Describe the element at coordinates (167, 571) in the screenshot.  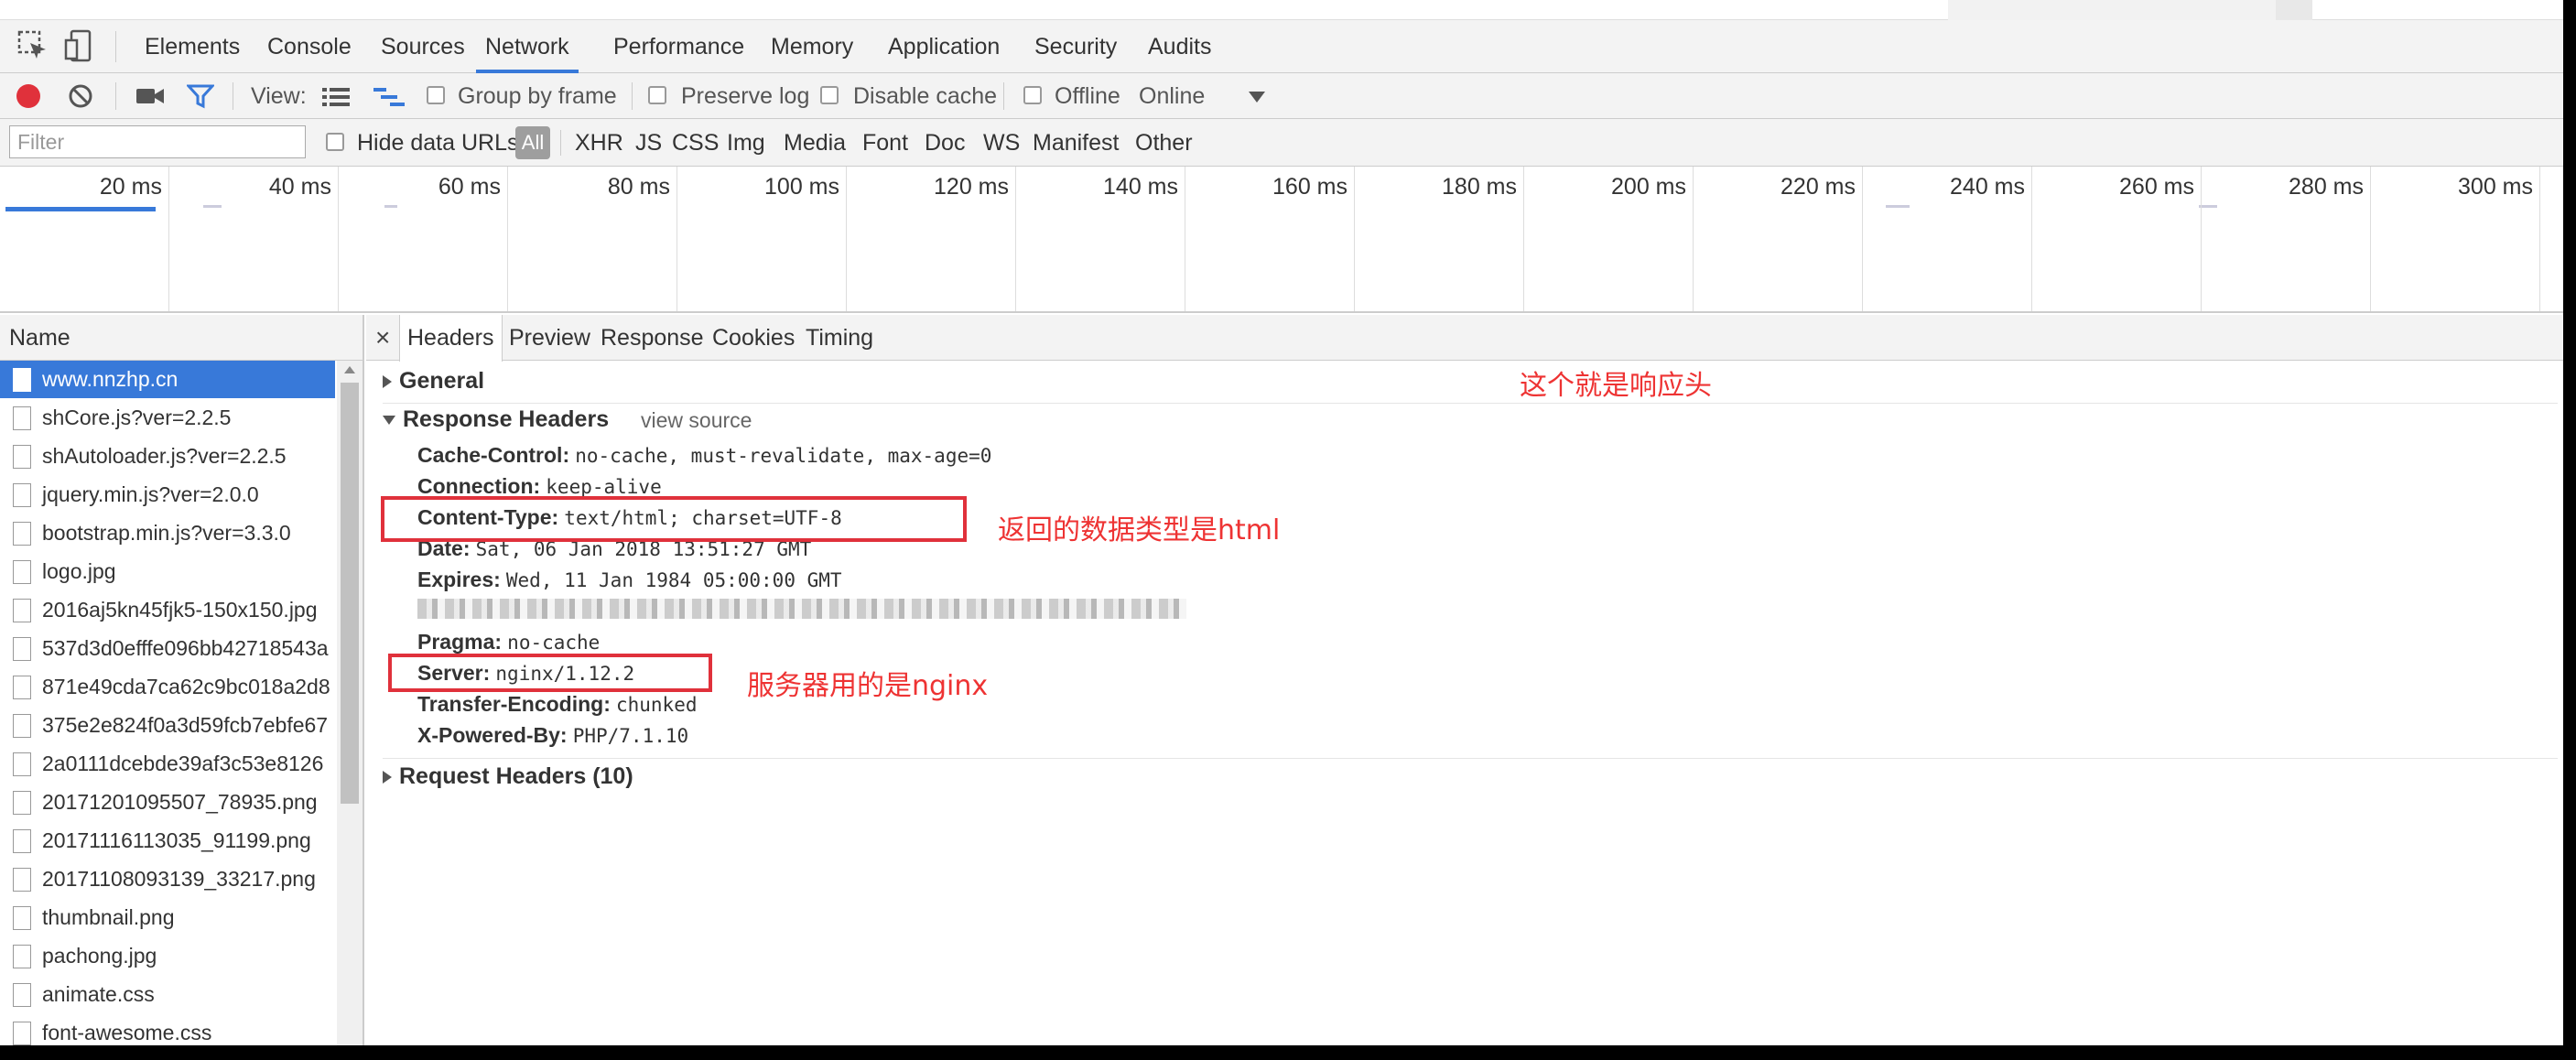
I see `request-row: logo.jpg` at that location.